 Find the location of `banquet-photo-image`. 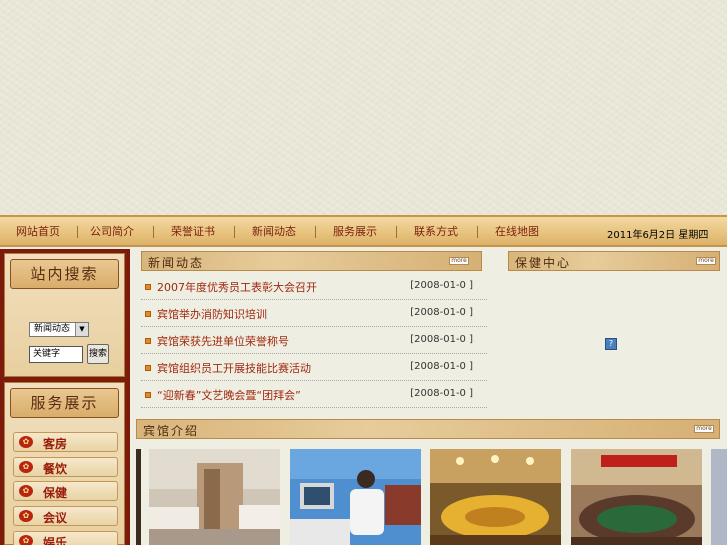

banquet-photo-image is located at coordinates (495, 497).